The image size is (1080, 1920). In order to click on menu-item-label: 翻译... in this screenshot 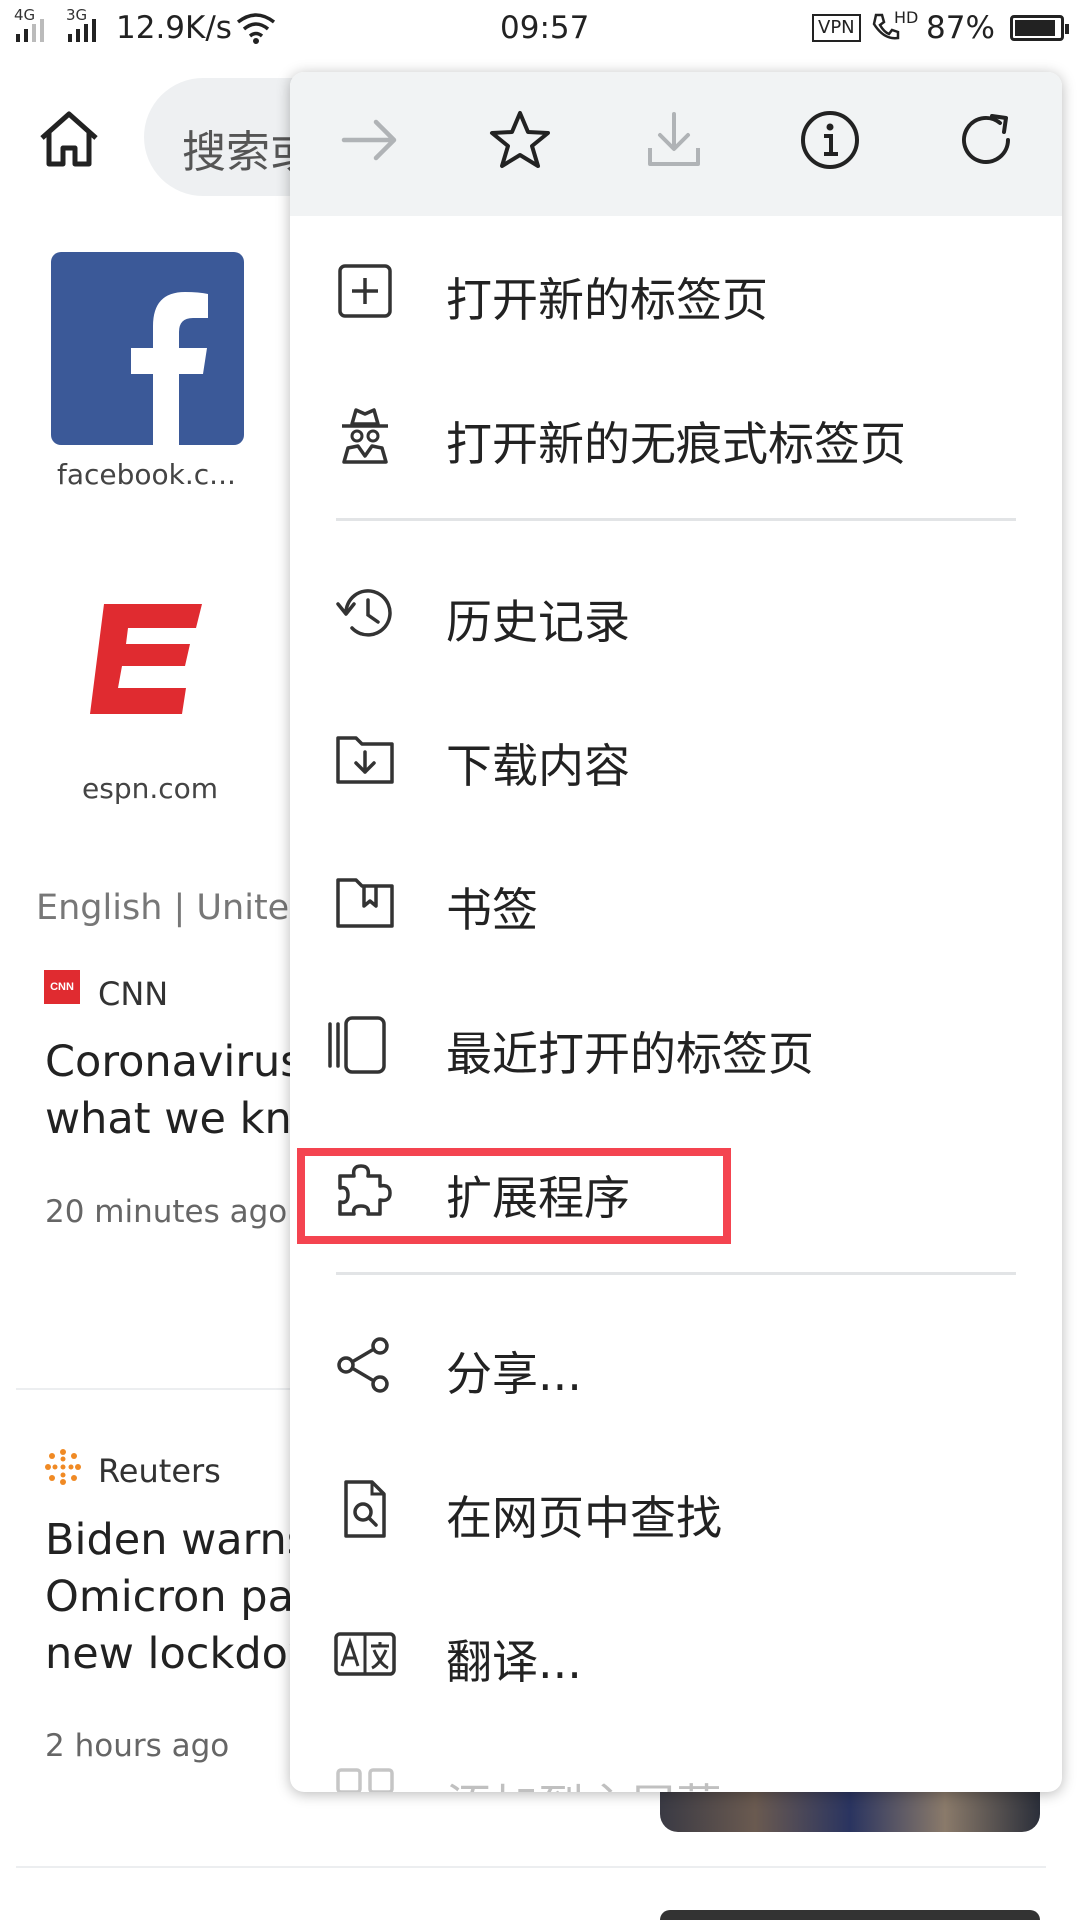, I will do `click(514, 1662)`.